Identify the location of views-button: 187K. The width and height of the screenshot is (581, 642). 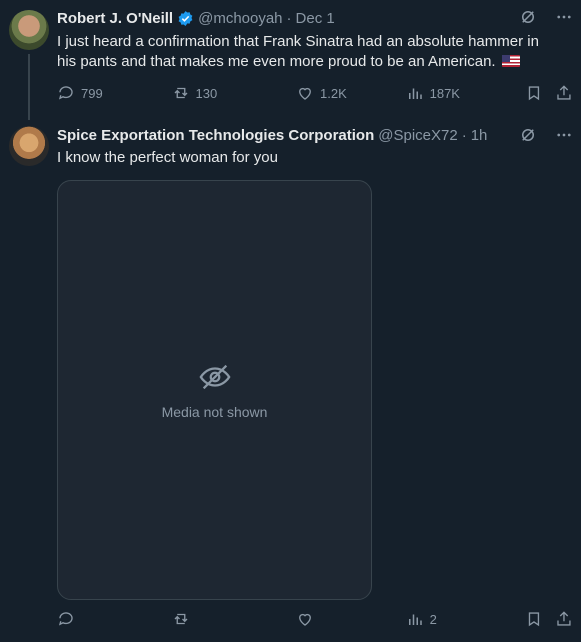
(465, 93).